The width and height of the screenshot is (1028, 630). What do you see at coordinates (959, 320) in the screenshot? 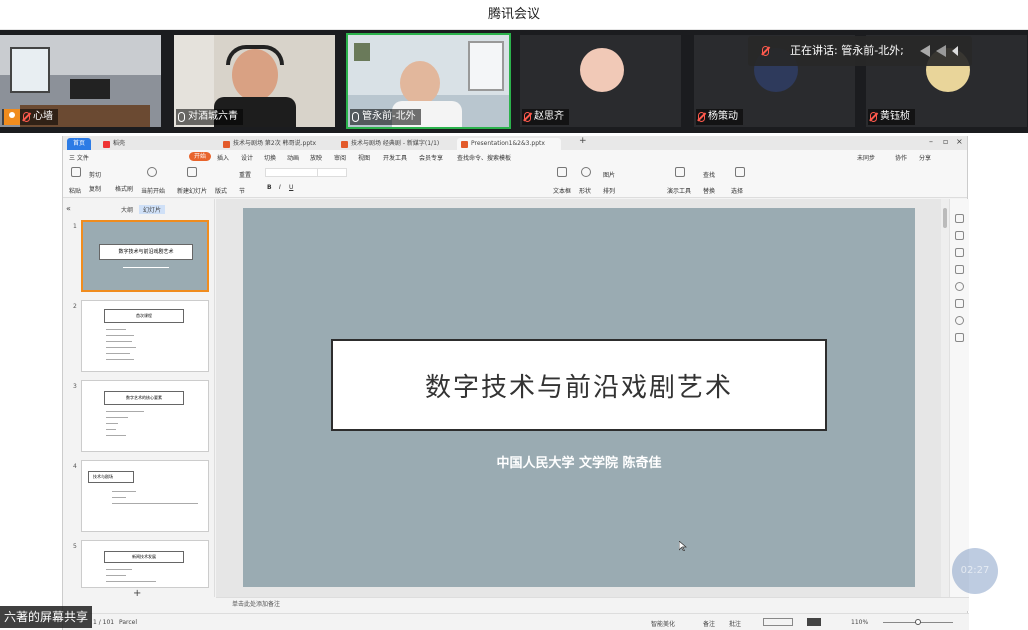
I see `location-icon` at bounding box center [959, 320].